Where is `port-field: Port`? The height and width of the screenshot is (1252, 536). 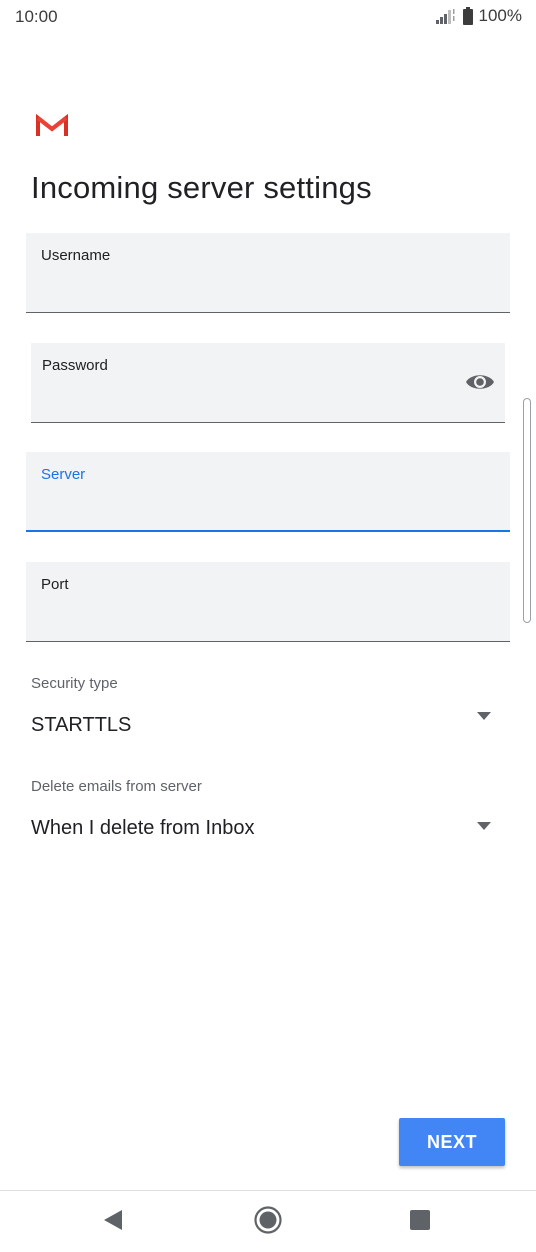 port-field: Port is located at coordinates (268, 602).